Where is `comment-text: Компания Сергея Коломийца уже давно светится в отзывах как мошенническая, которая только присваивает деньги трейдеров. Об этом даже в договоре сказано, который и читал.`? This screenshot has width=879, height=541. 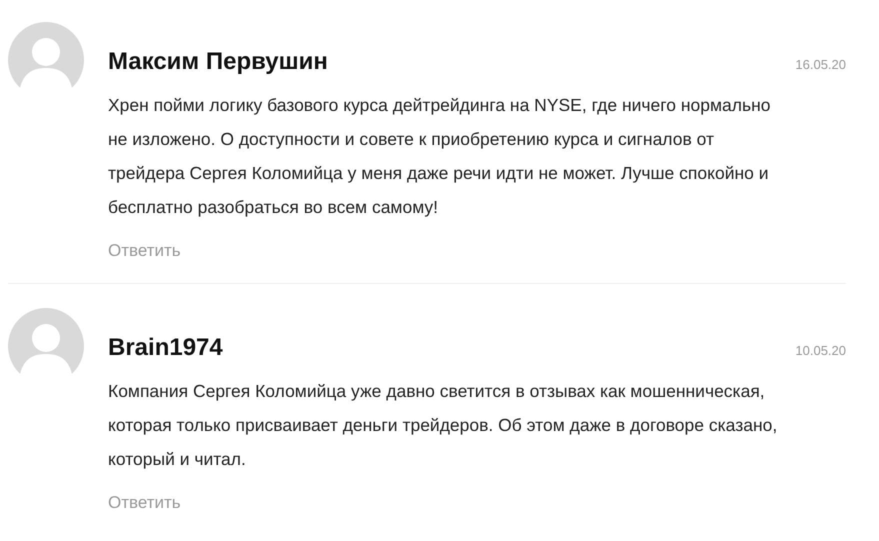 comment-text: Компания Сергея Коломийца уже давно светится в отзывах как мошенническая, которая только присваивает деньги трейдеров. Об этом даже в договоре сказано, который и читал. is located at coordinates (443, 425).